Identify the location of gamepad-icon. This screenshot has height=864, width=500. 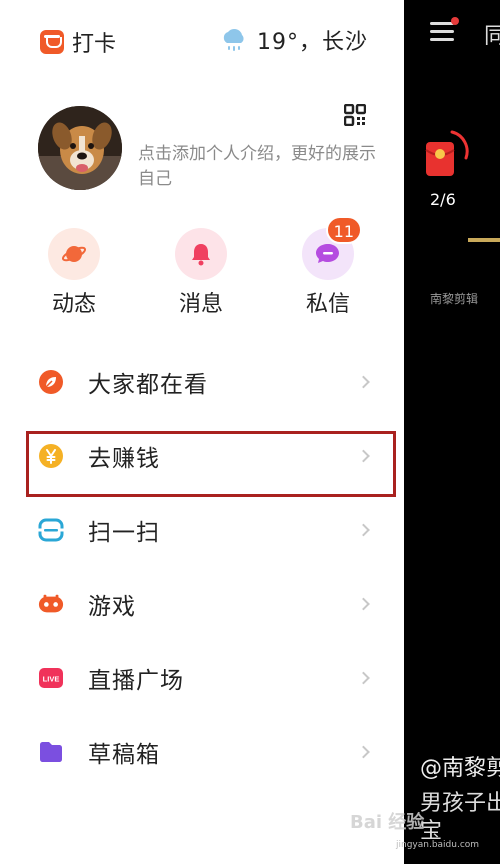
(51, 603).